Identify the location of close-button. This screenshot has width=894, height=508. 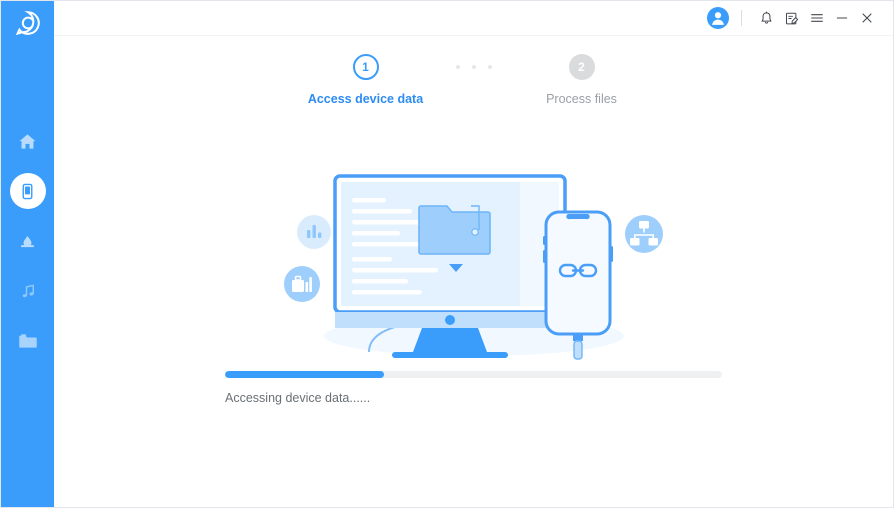
(866, 18).